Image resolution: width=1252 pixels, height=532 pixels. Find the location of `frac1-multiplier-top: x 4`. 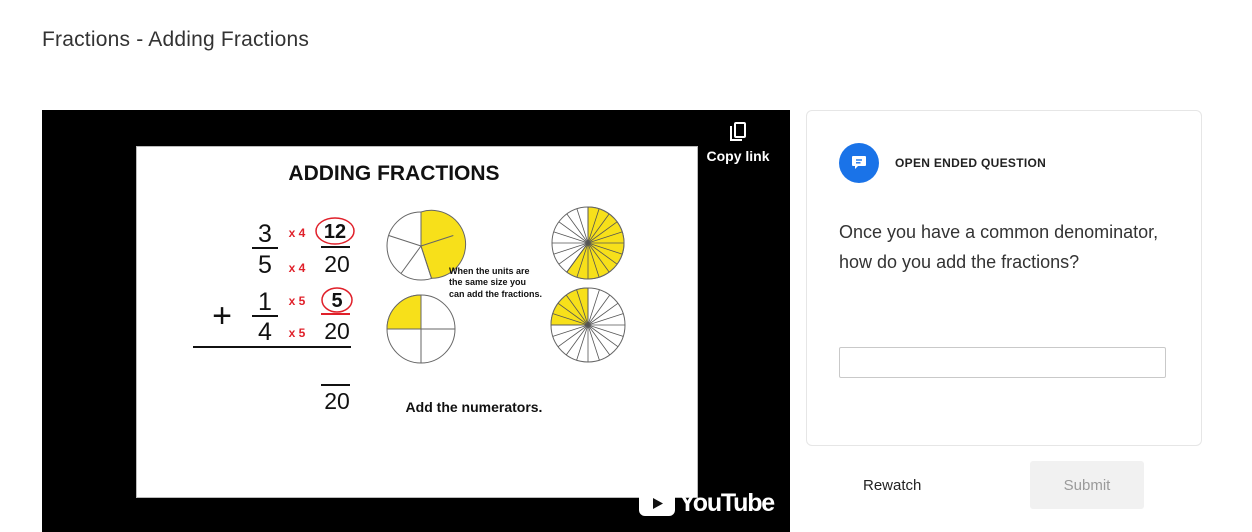

frac1-multiplier-top: x 4 is located at coordinates (297, 233).